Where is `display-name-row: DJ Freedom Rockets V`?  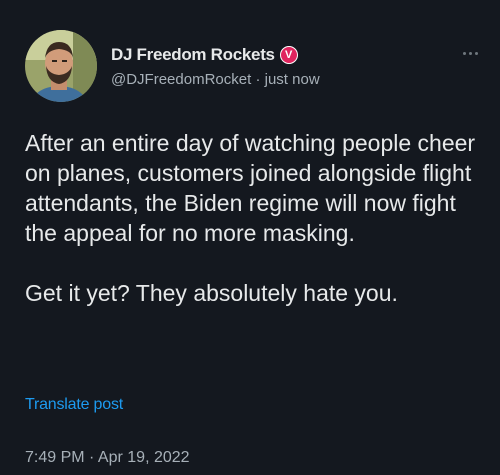 display-name-row: DJ Freedom Rockets V is located at coordinates (215, 55).